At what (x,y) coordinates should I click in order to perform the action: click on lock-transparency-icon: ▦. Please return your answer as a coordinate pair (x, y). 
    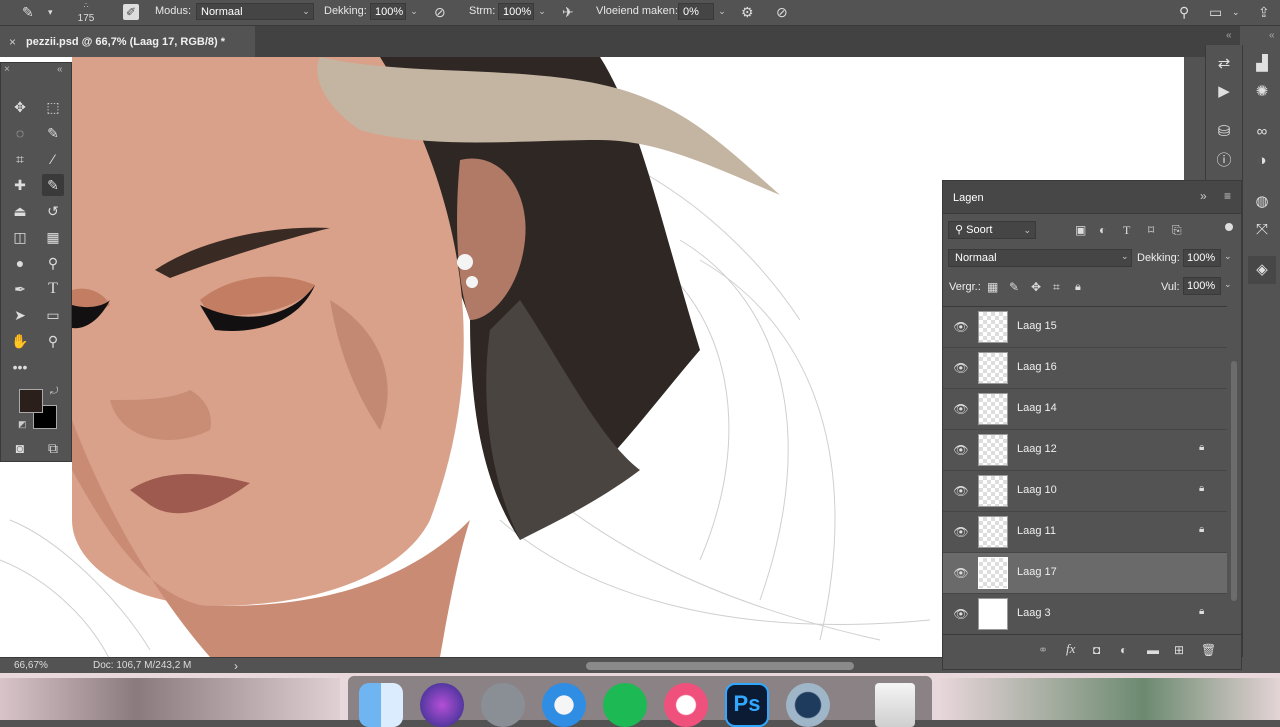
    Looking at the image, I should click on (992, 287).